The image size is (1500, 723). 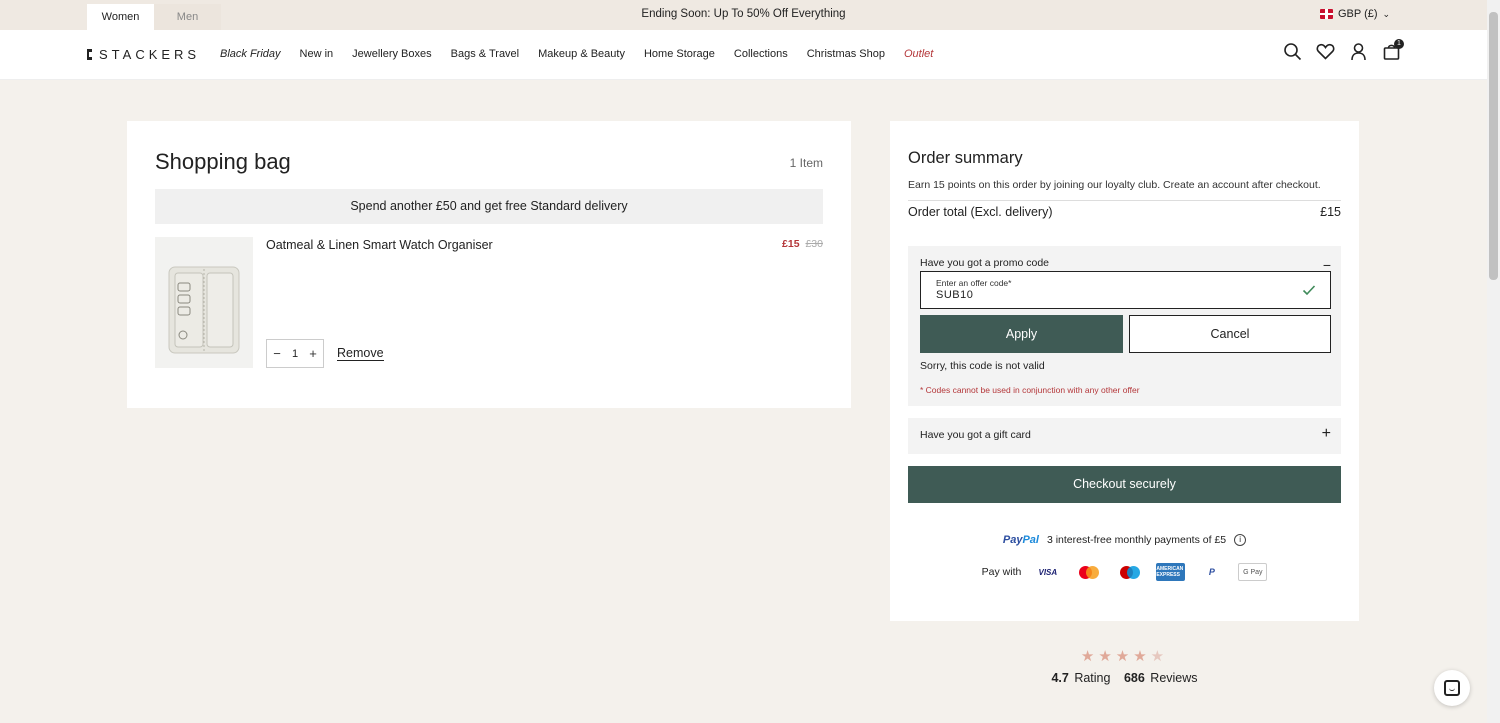 I want to click on order-total-row: Order total (Excl. delivery) £15, so click(x=1124, y=212).